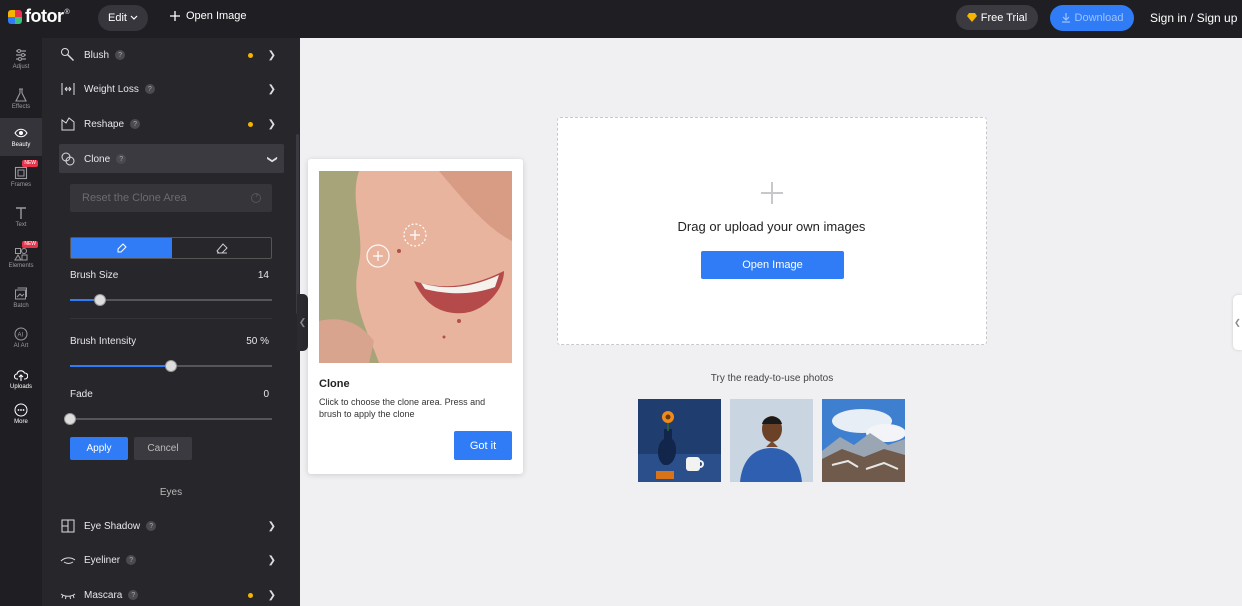  What do you see at coordinates (971, 17) in the screenshot?
I see `diamond-icon` at bounding box center [971, 17].